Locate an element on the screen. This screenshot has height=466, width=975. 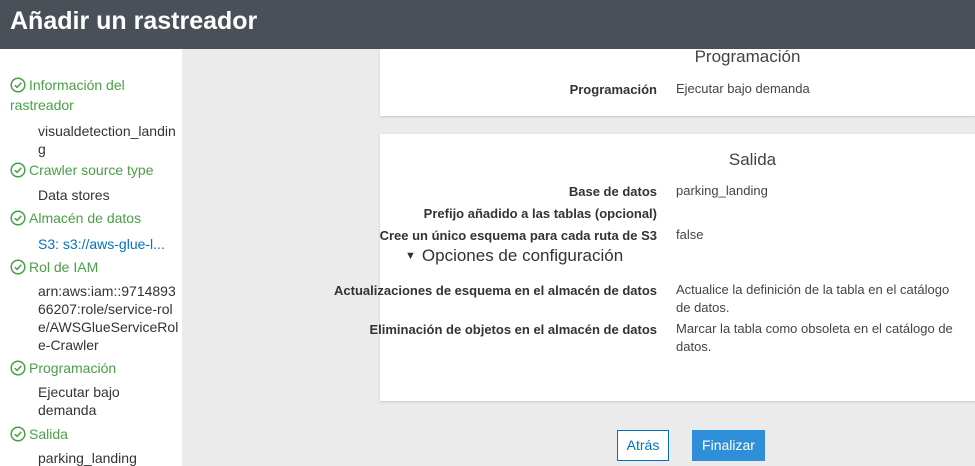
page-title: Añadir un rastreador is located at coordinates (134, 21).